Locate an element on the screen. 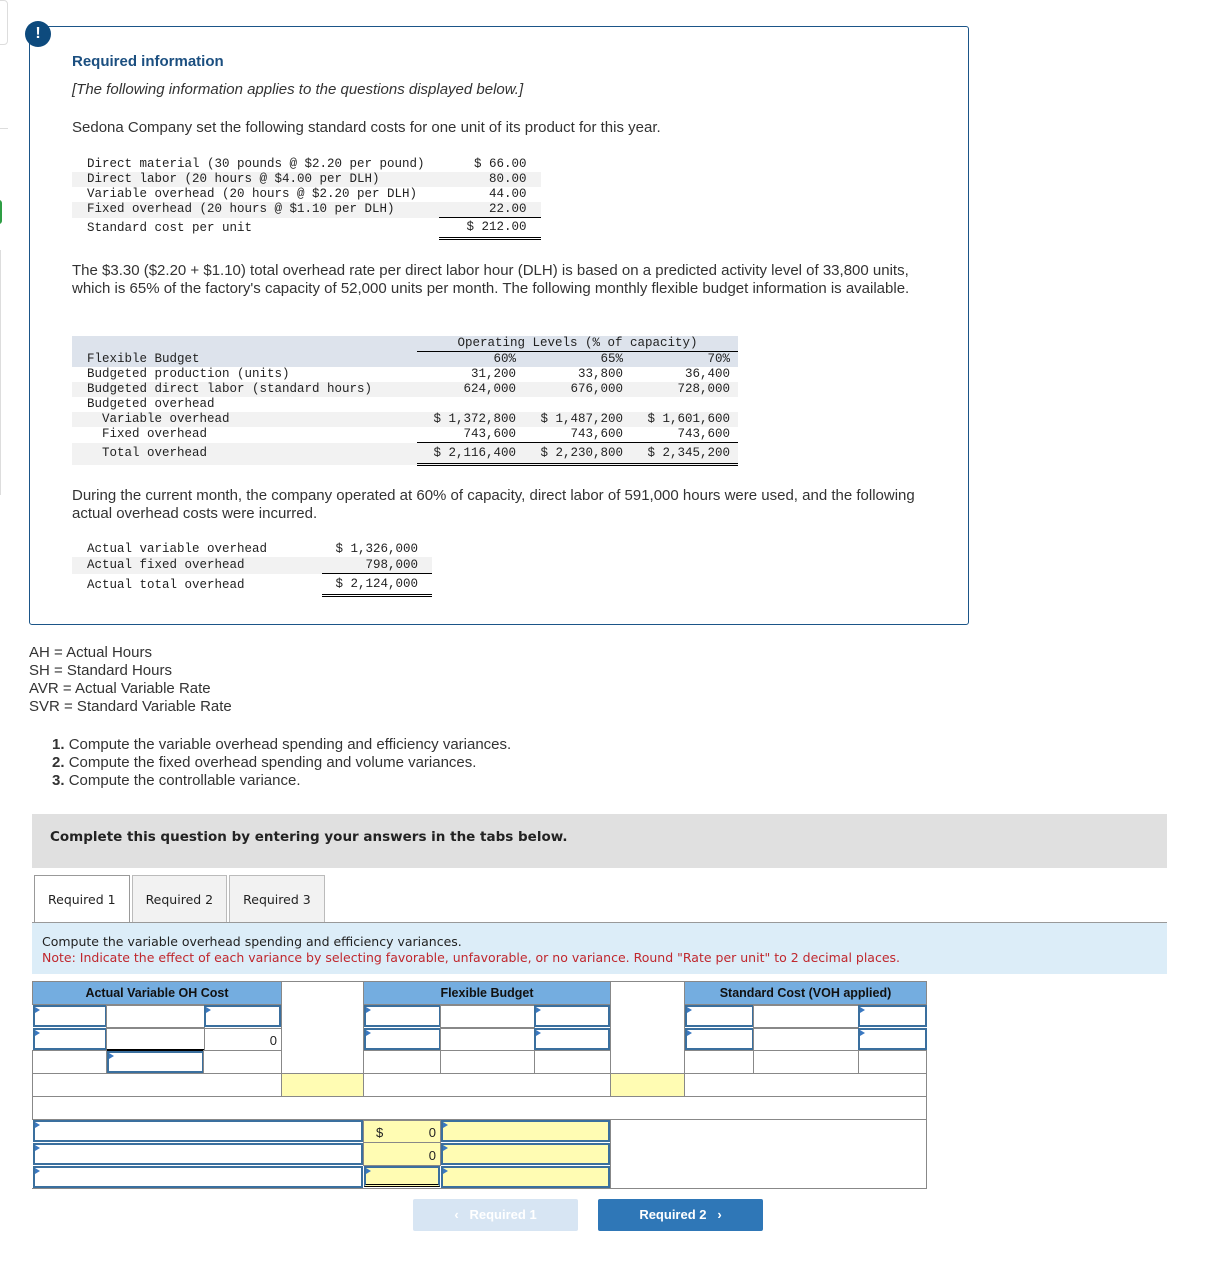 The height and width of the screenshot is (1273, 1207). legend-item: SH = Standard Hours is located at coordinates (100, 670).